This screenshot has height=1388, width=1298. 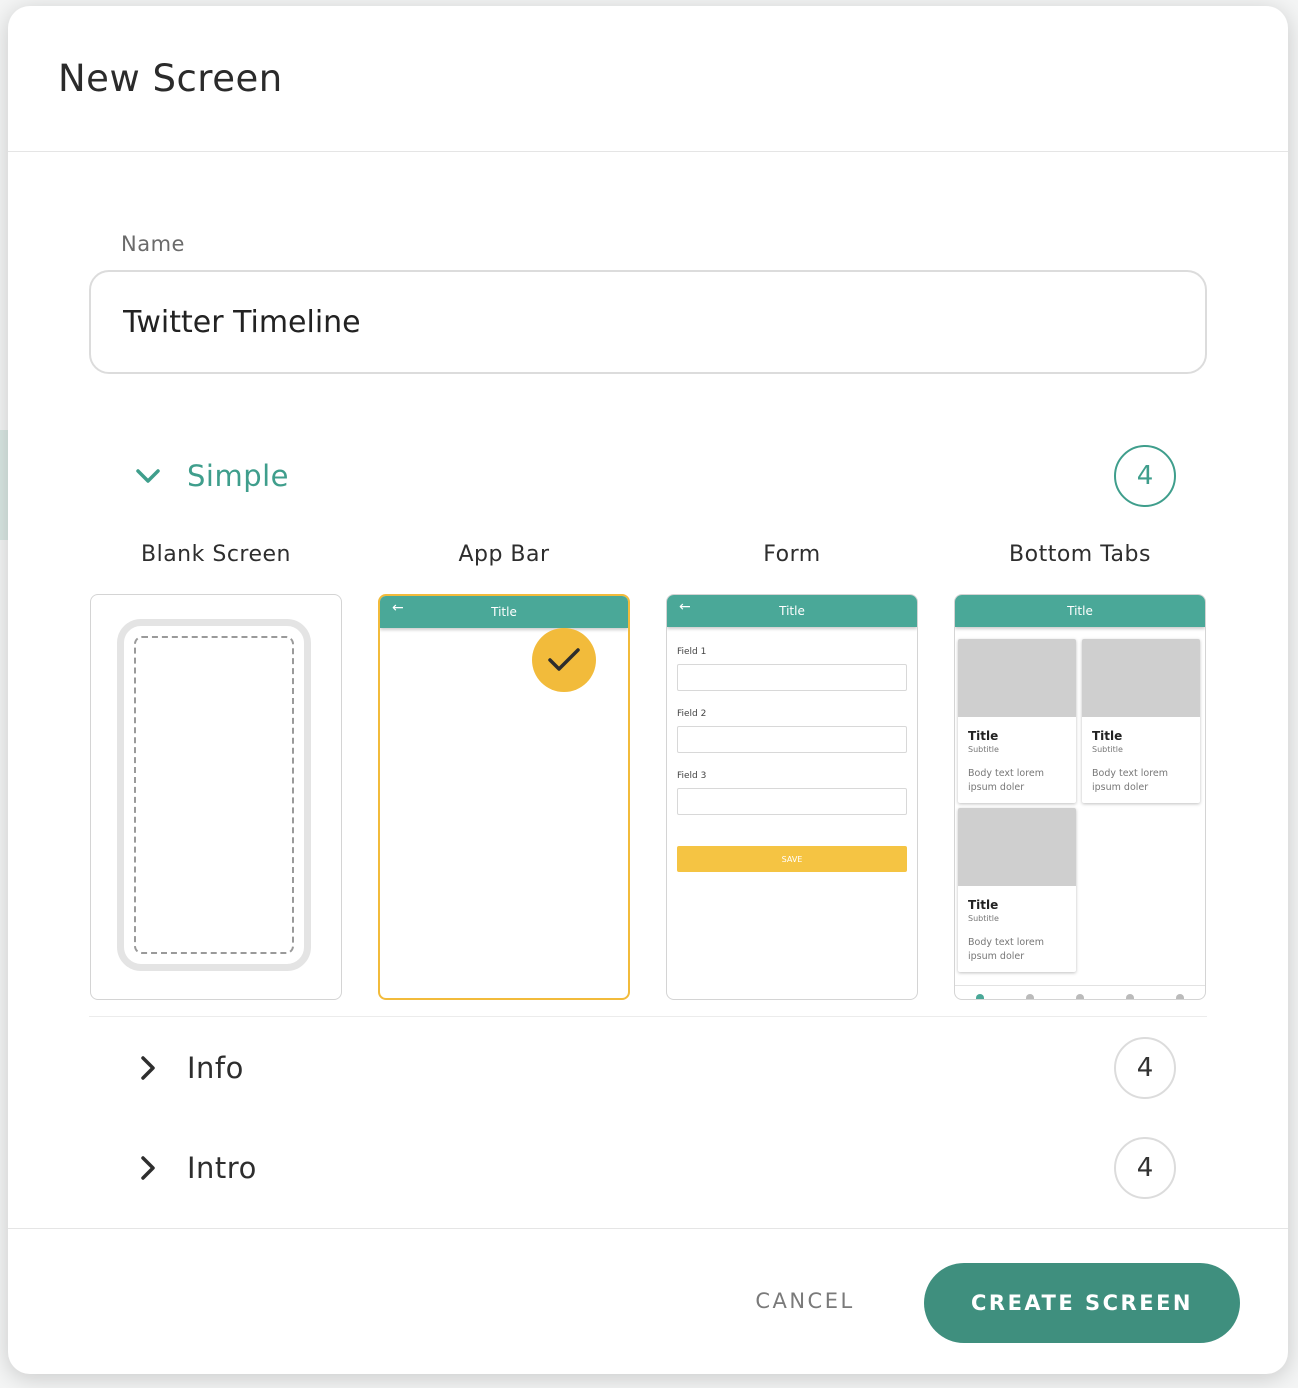 I want to click on template-card-form: ← Title Field 1 Field 2 Field 3 SAVE, so click(x=792, y=797).